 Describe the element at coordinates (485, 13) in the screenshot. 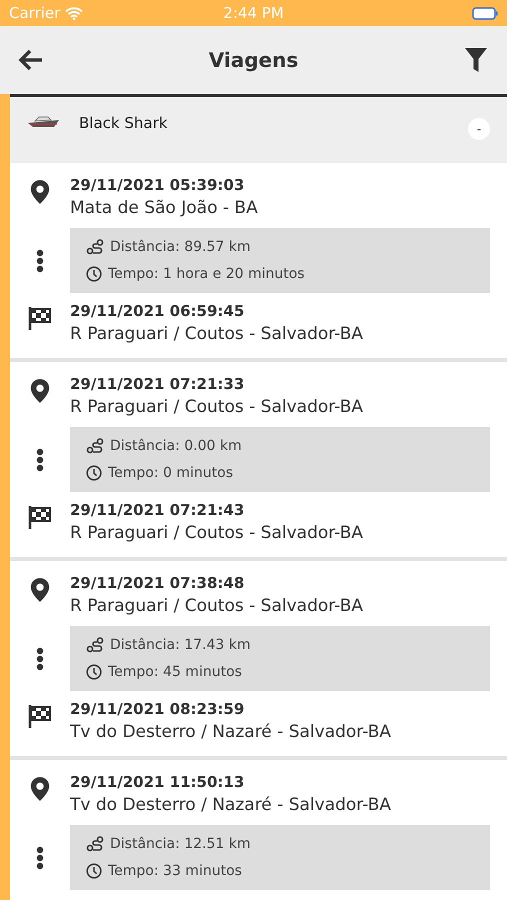

I see `battery-icon` at that location.